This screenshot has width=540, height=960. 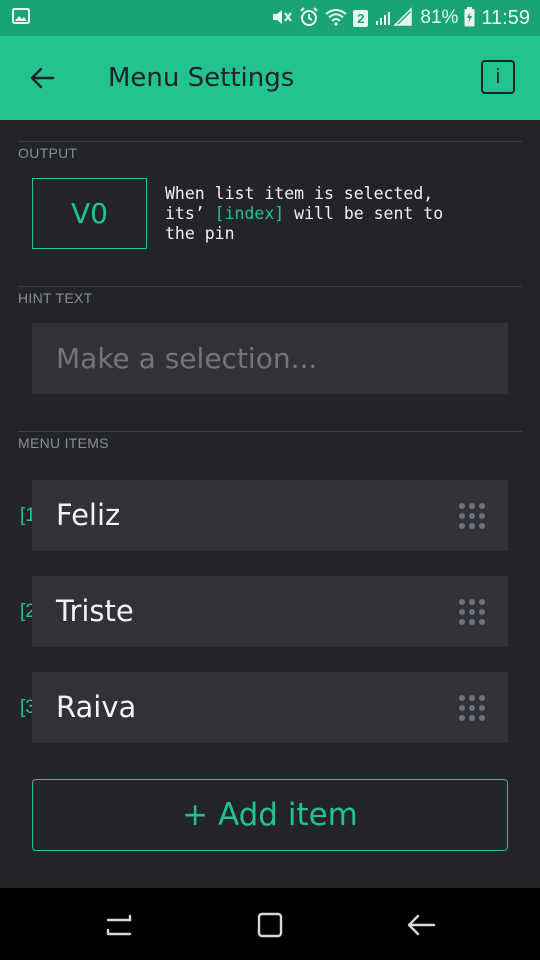 I want to click on sim-slot-badge: 2, so click(x=361, y=18).